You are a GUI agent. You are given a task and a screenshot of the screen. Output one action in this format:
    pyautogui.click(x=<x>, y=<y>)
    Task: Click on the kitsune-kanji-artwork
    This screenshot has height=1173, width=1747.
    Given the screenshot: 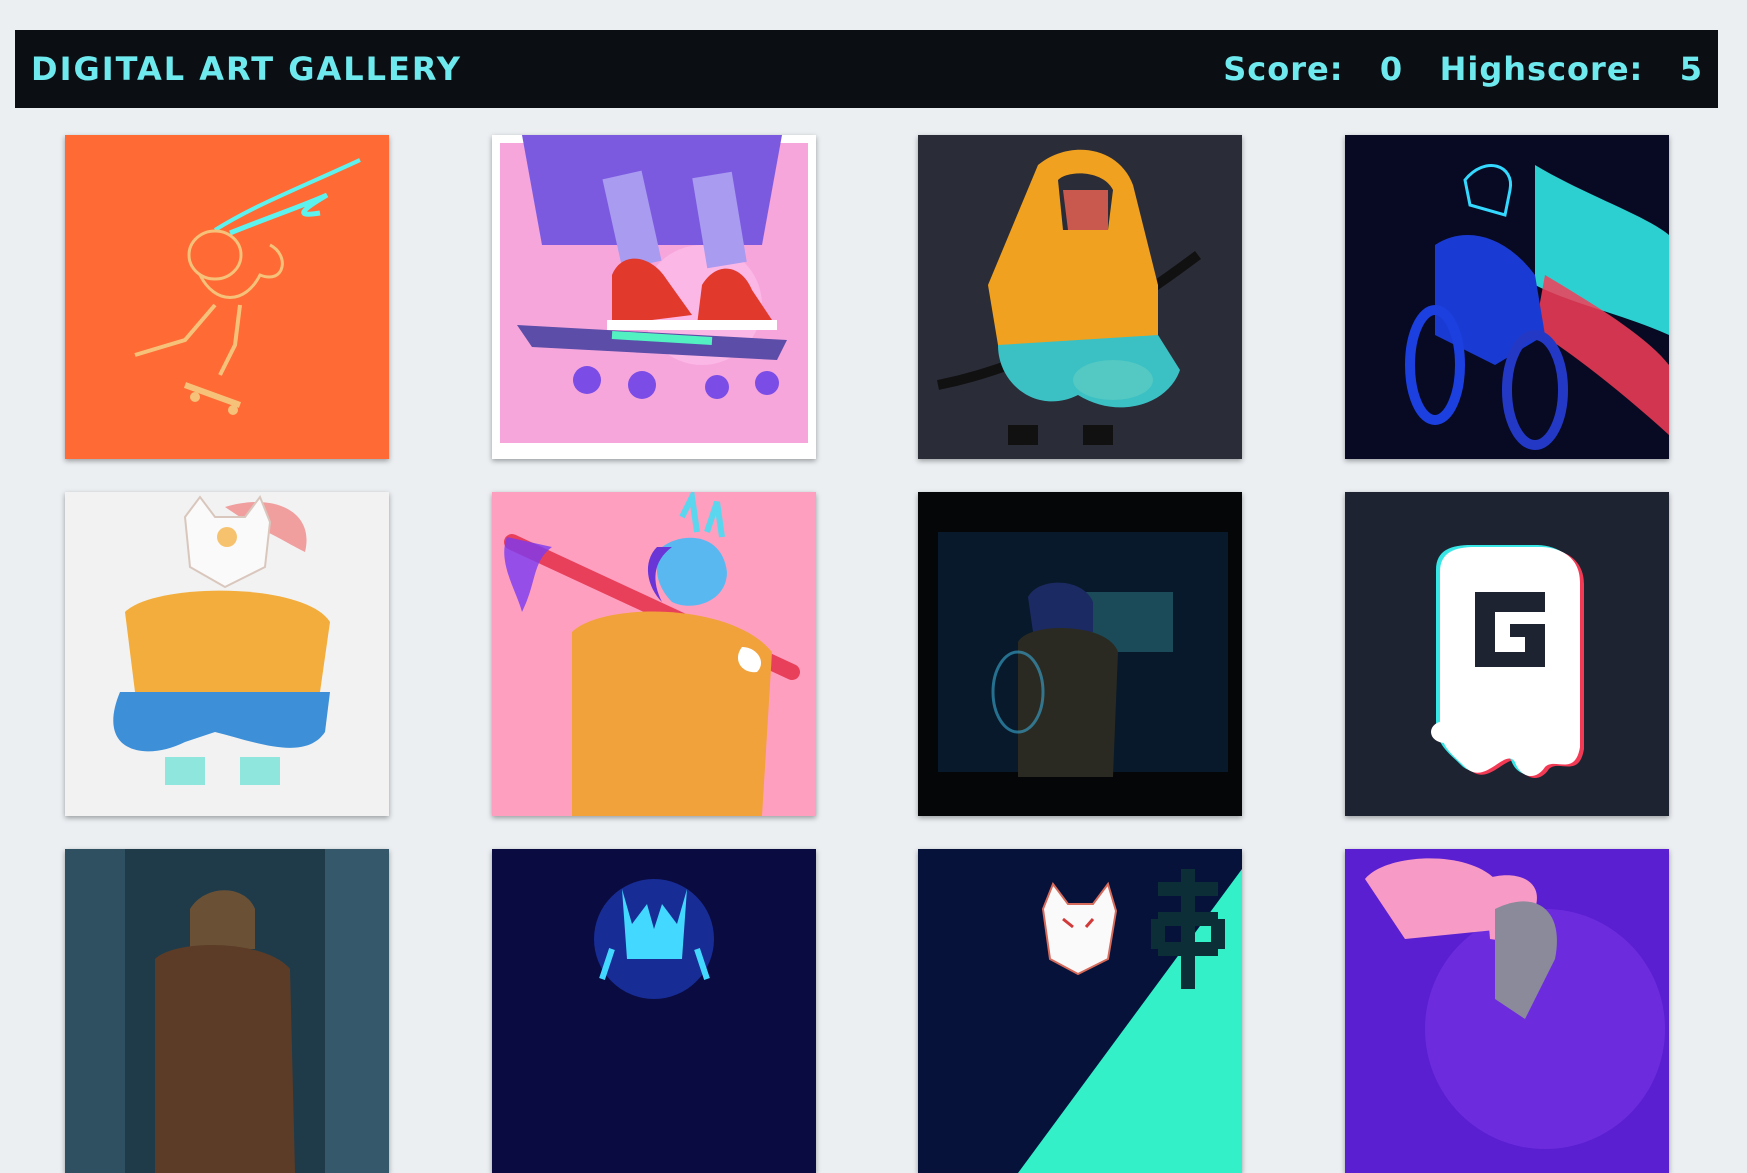 What is the action you would take?
    pyautogui.click(x=1080, y=1011)
    